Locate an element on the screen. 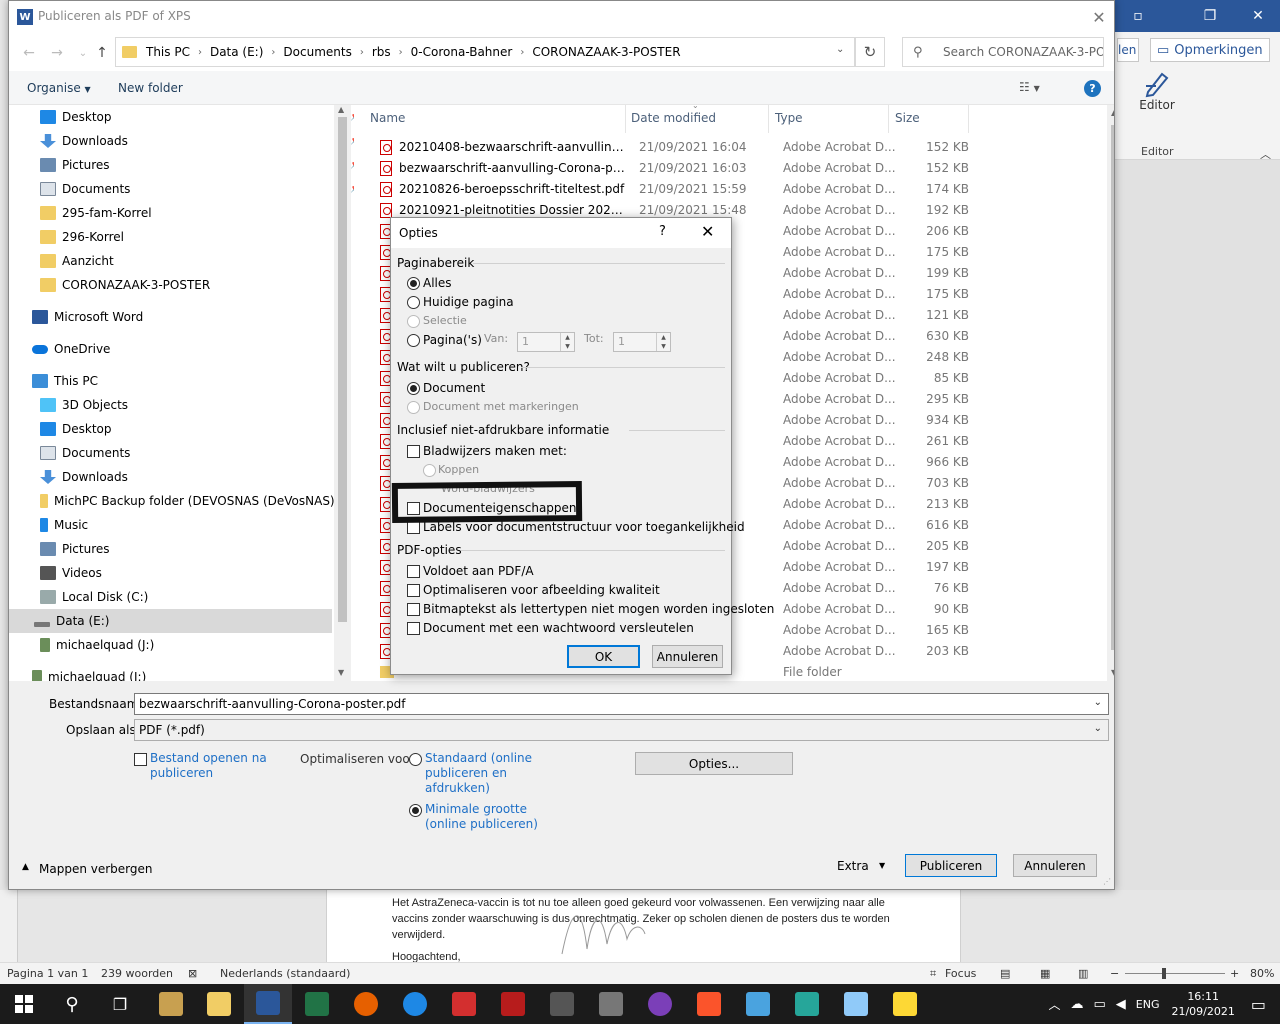 The height and width of the screenshot is (1024, 1280). nav-item-documents: Documents is located at coordinates (85, 453).